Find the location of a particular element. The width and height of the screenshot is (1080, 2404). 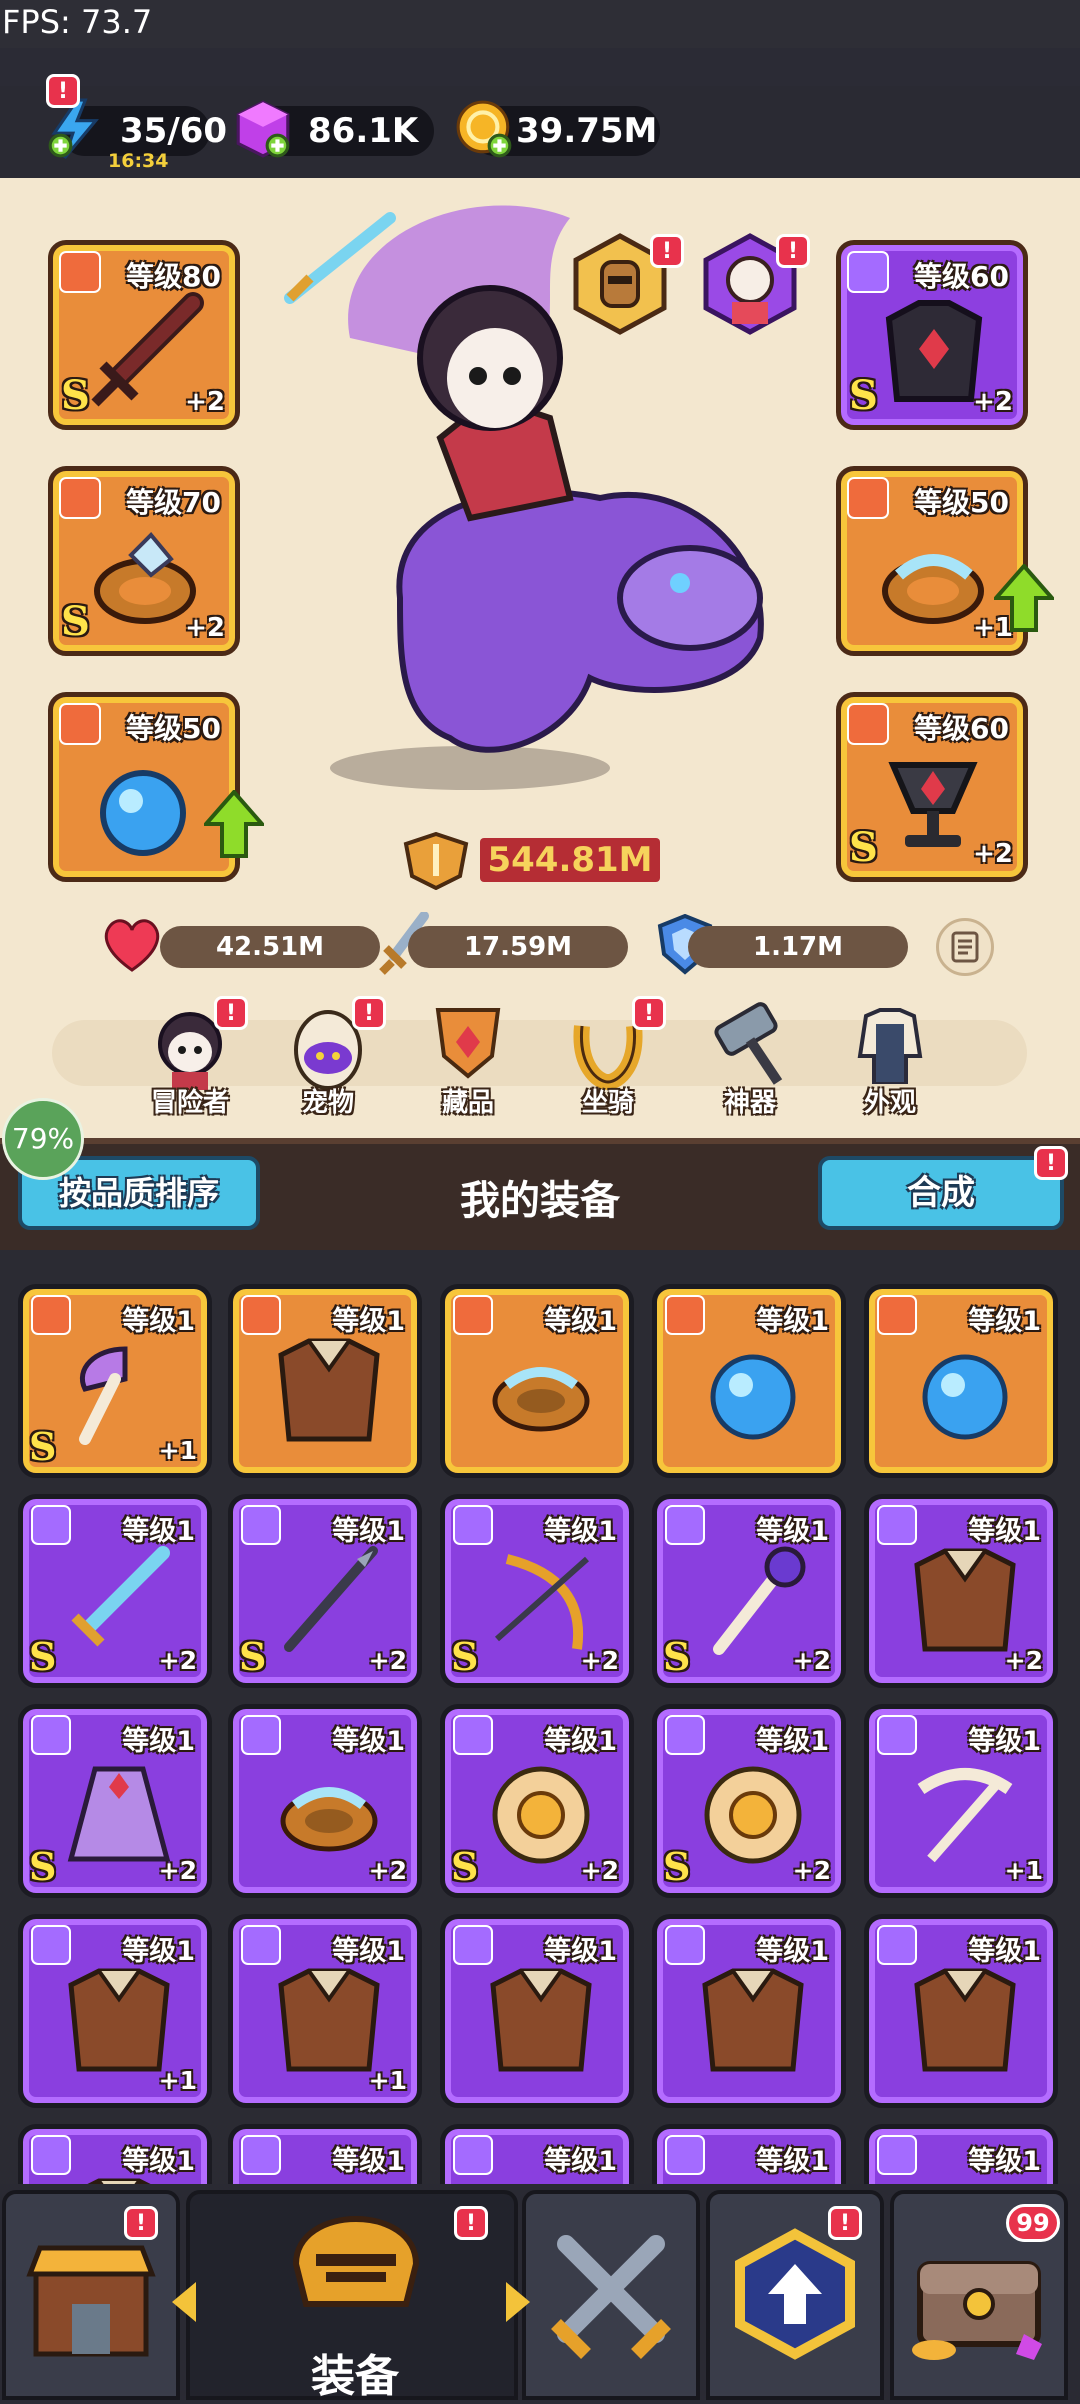

tab-pet: ! 宠物 is located at coordinates (328, 1057).